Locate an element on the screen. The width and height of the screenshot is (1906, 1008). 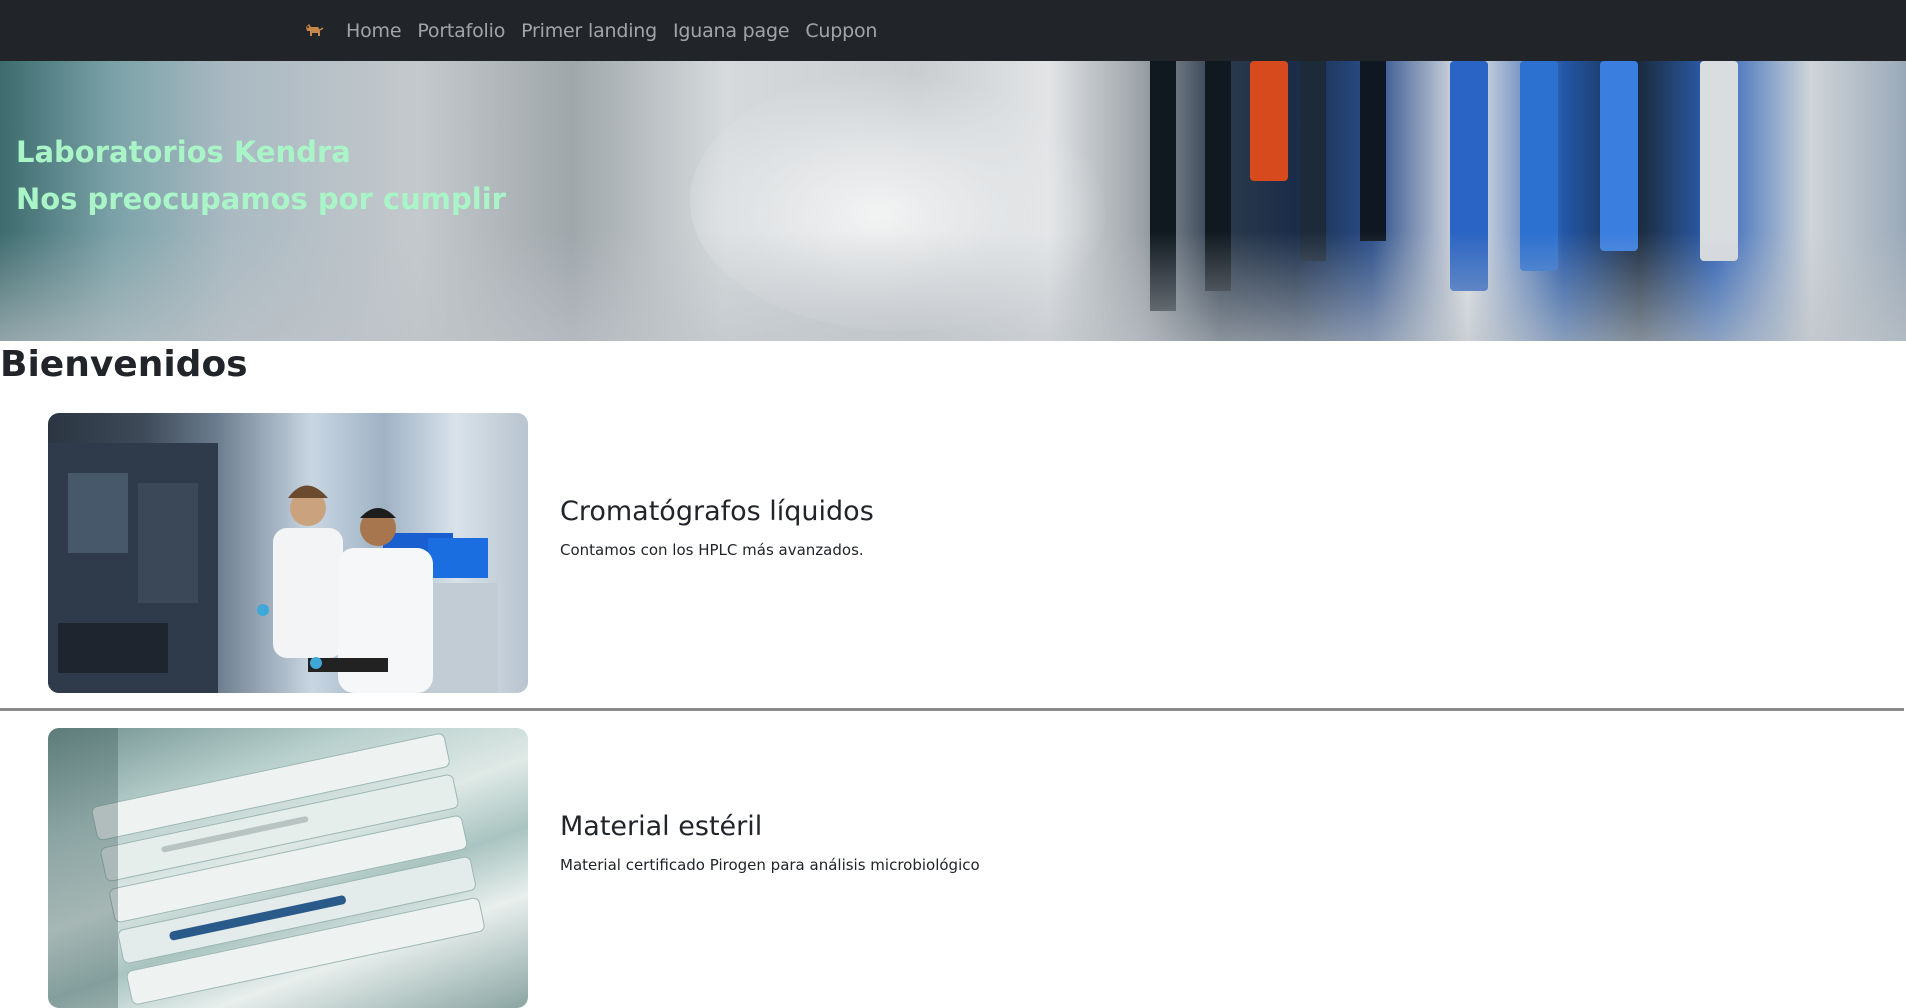
feature-description: Contamos con los HPLC más avanzados. is located at coordinates (712, 550).